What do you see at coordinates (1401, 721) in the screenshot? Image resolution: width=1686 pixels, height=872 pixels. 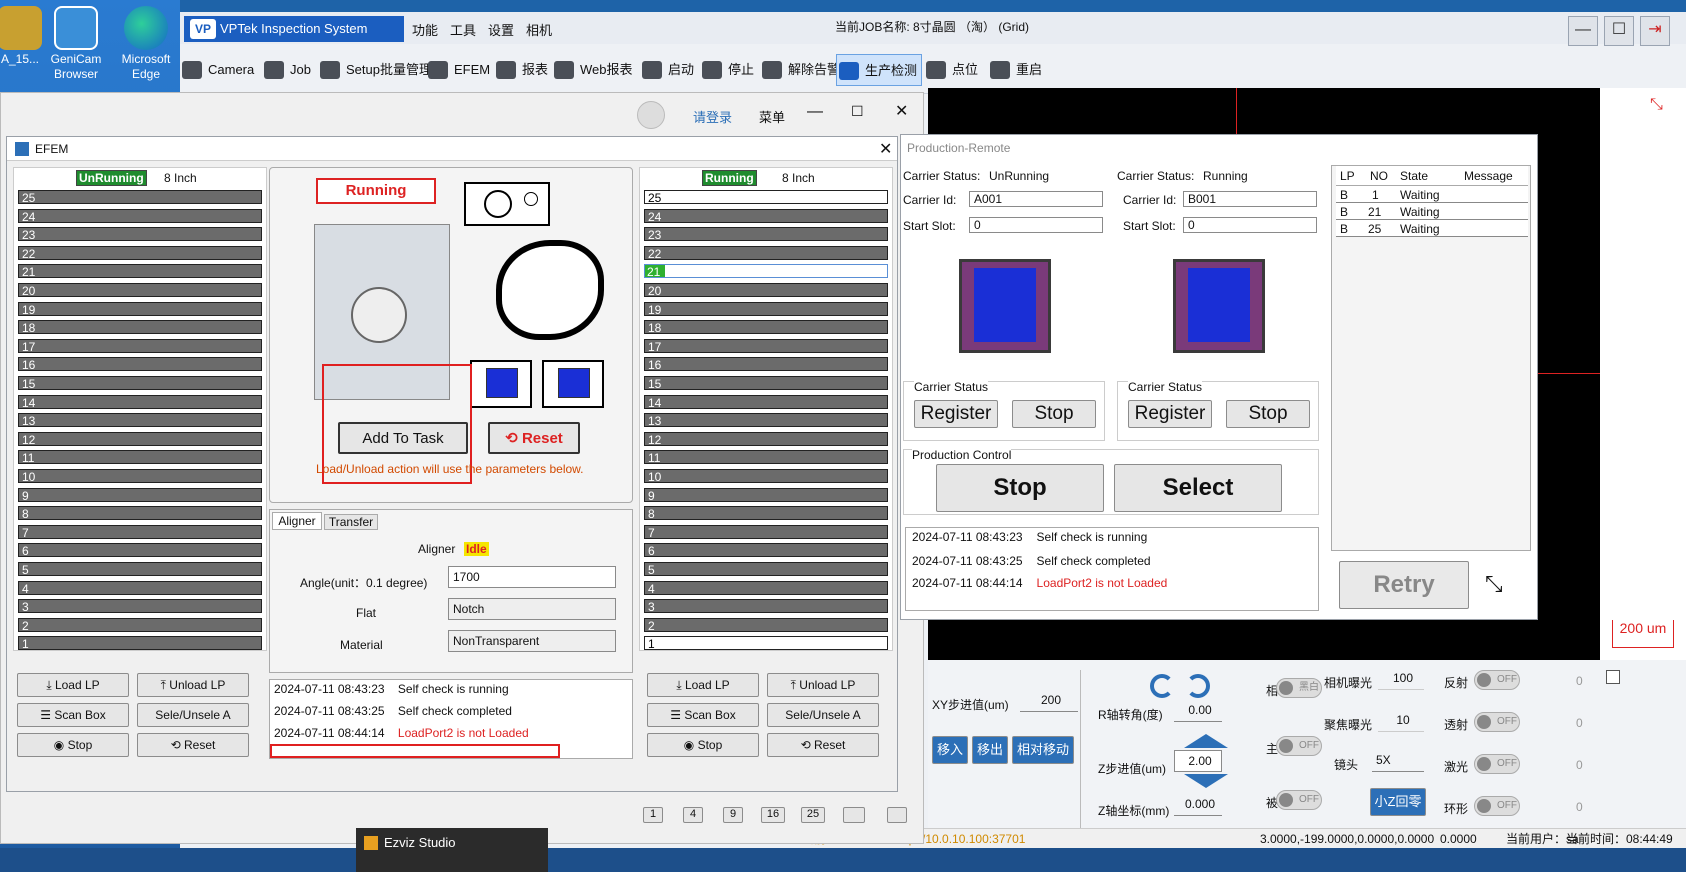 I see `focus-exposure-input: 10` at bounding box center [1401, 721].